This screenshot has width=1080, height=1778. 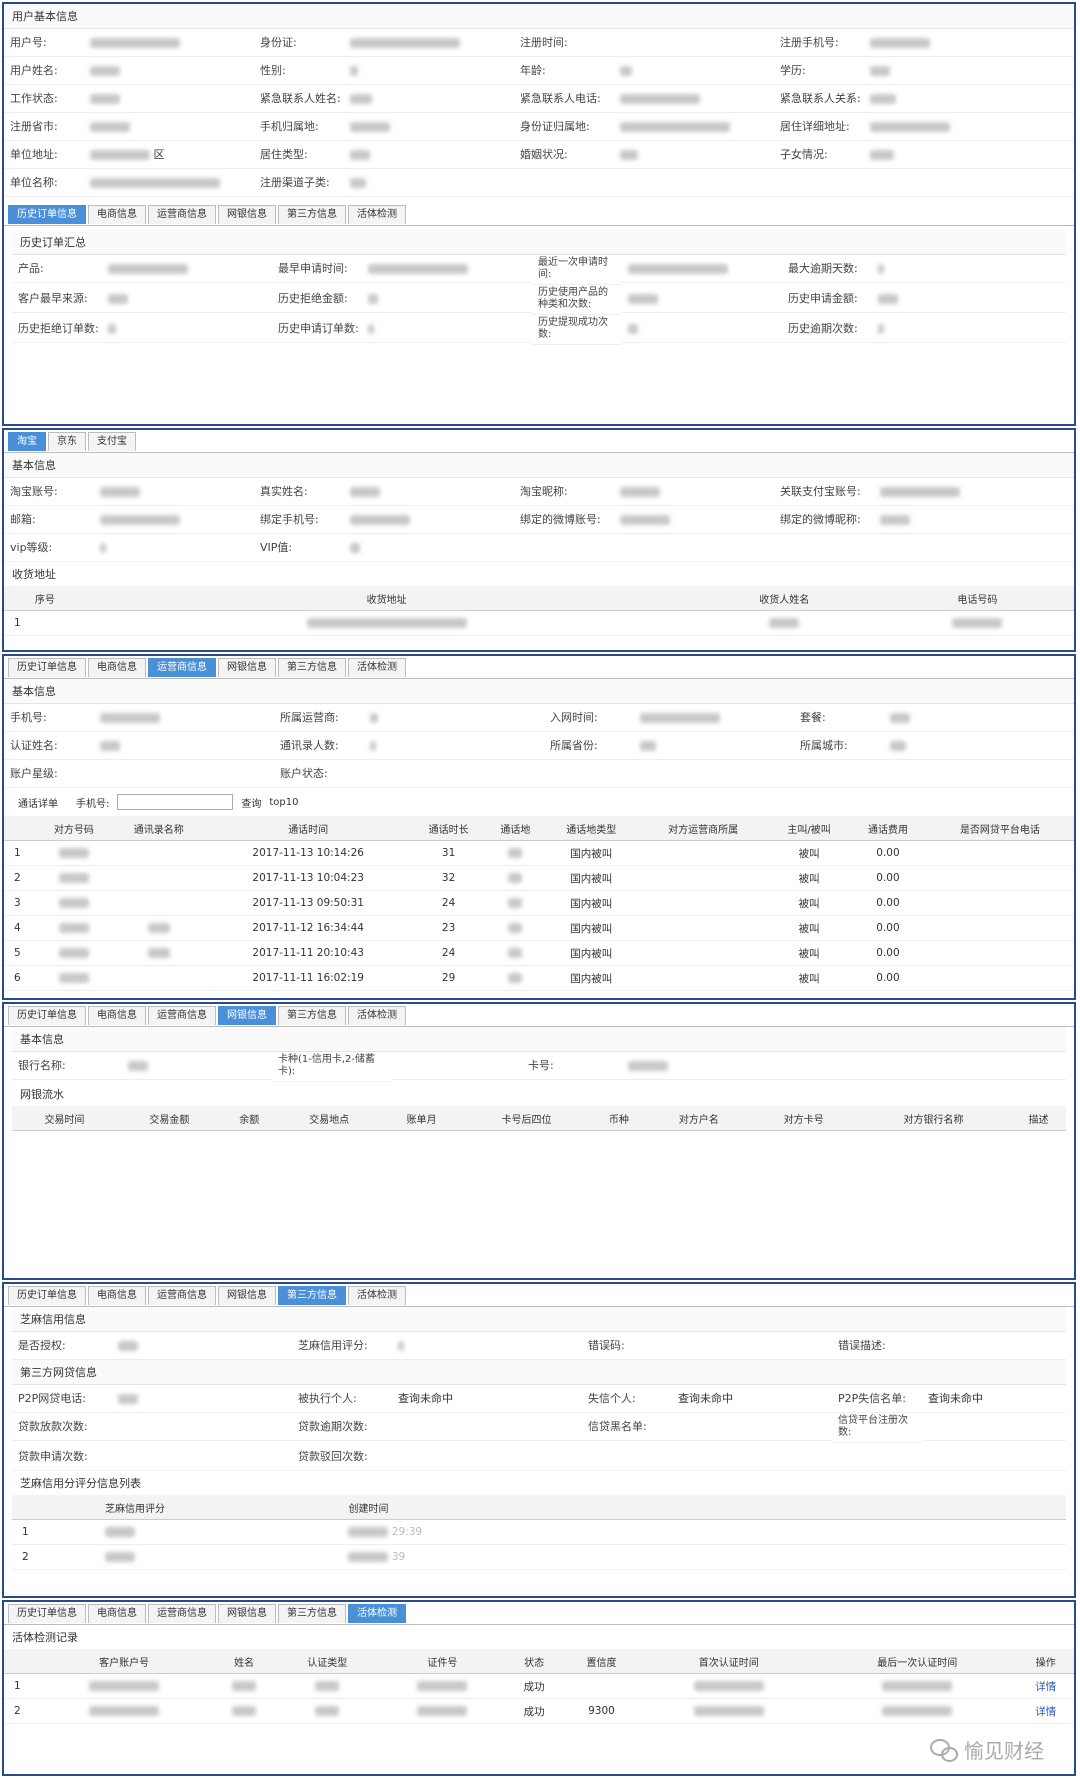 I want to click on table-row: 1 29:39, so click(x=539, y=1532).